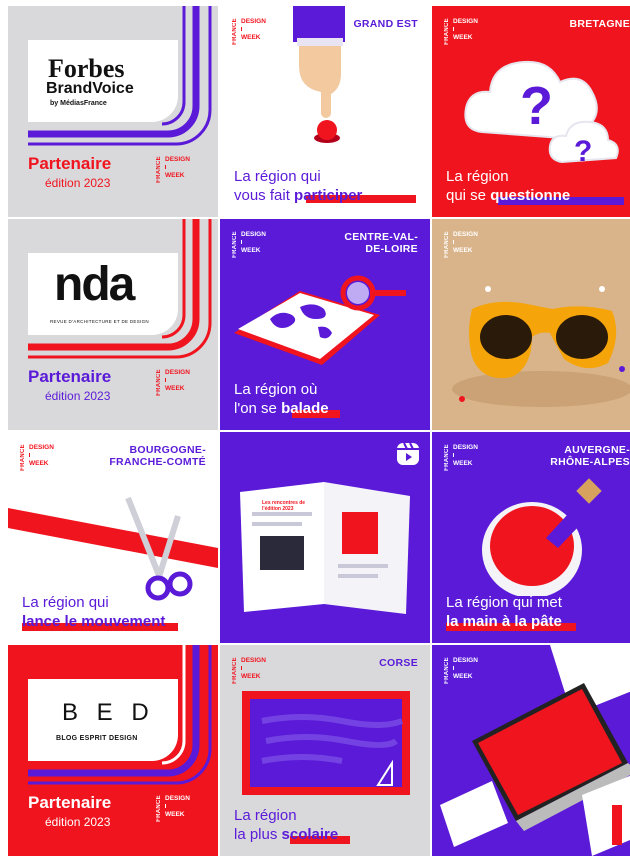 Image resolution: width=630 pixels, height=856 pixels. Describe the element at coordinates (535, 750) in the screenshot. I see `website-mockup-illustration` at that location.